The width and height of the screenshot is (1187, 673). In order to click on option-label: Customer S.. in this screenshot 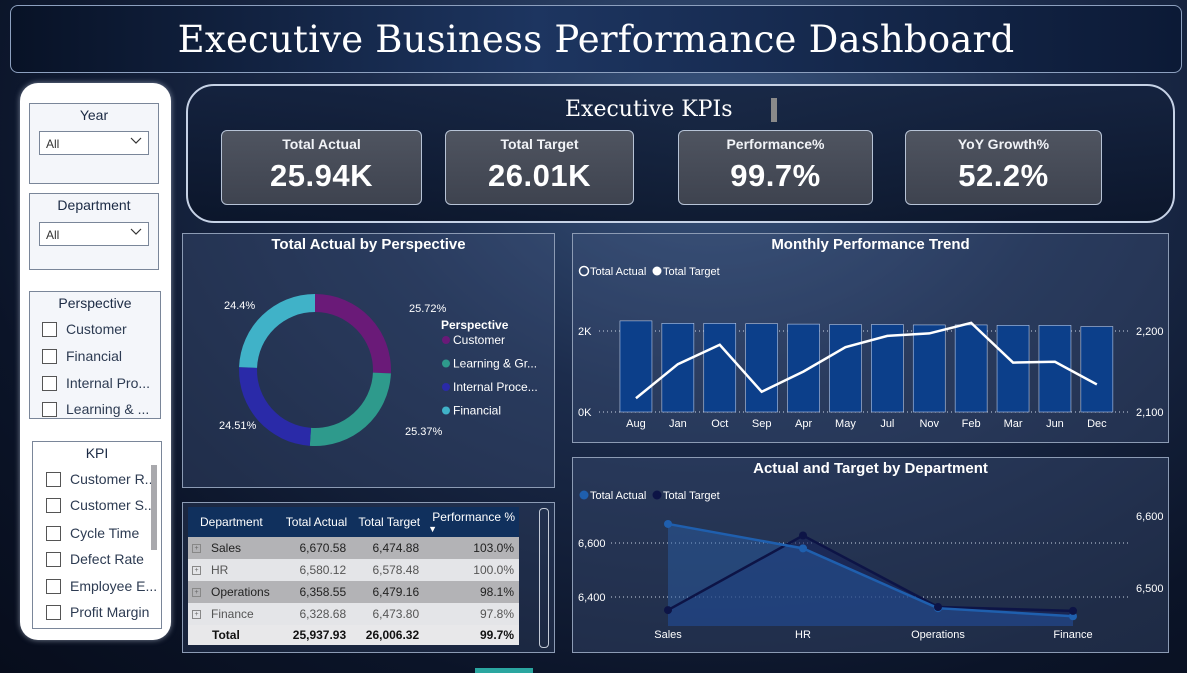, I will do `click(111, 505)`.